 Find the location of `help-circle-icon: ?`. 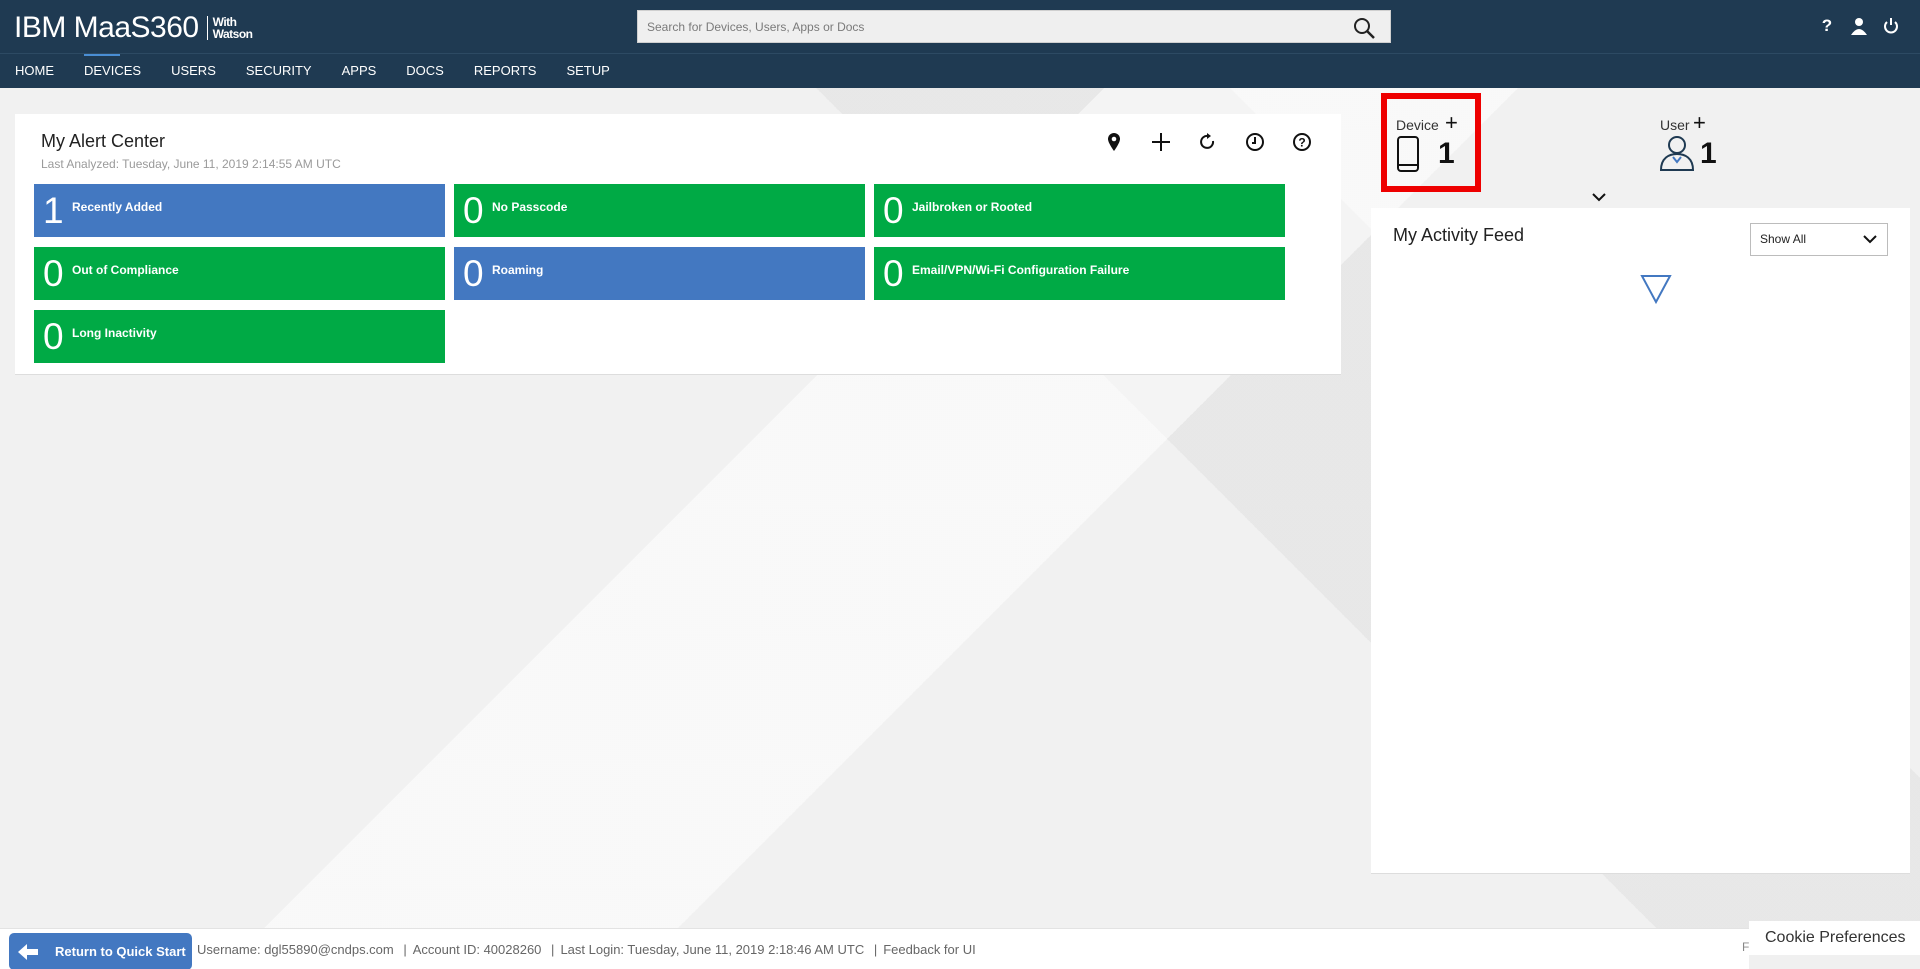

help-circle-icon: ? is located at coordinates (1302, 142).